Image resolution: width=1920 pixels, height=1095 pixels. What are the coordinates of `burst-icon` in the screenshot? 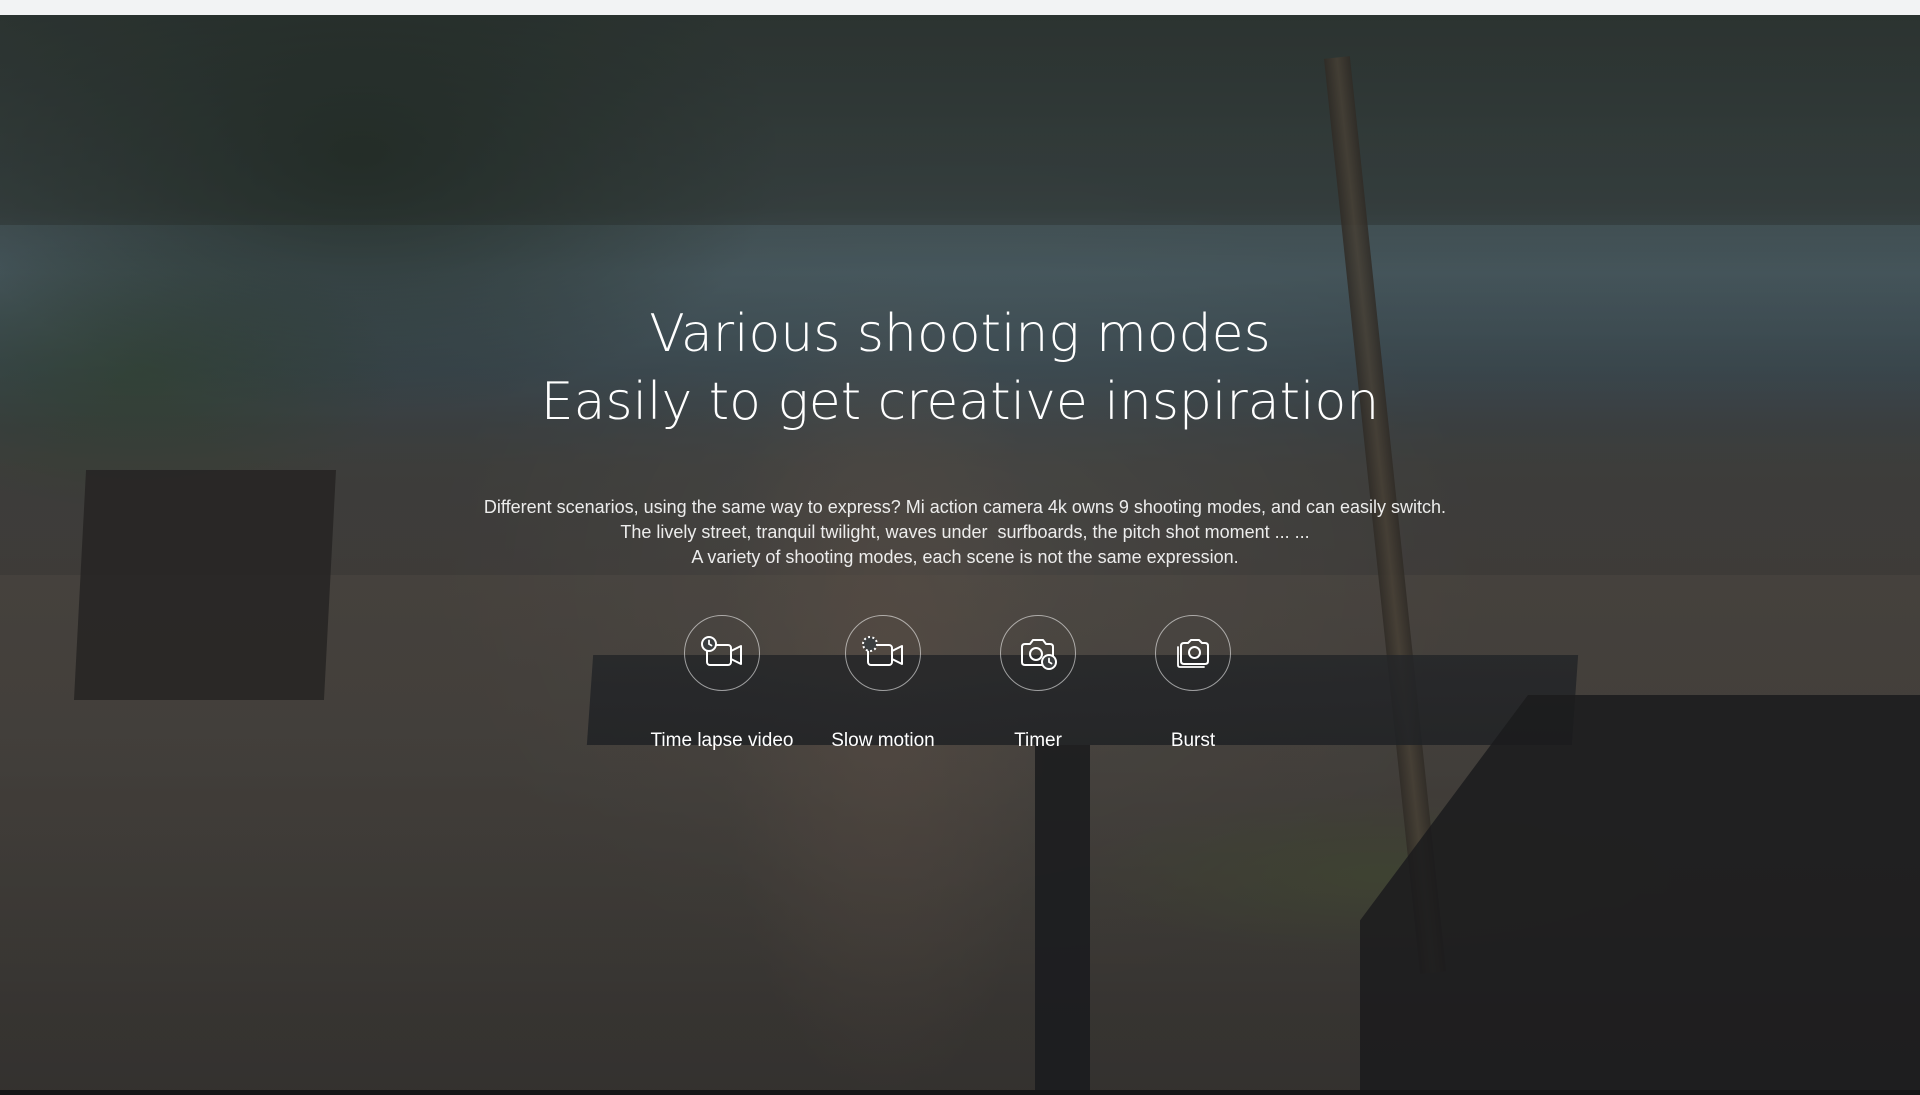 It's located at (1193, 653).